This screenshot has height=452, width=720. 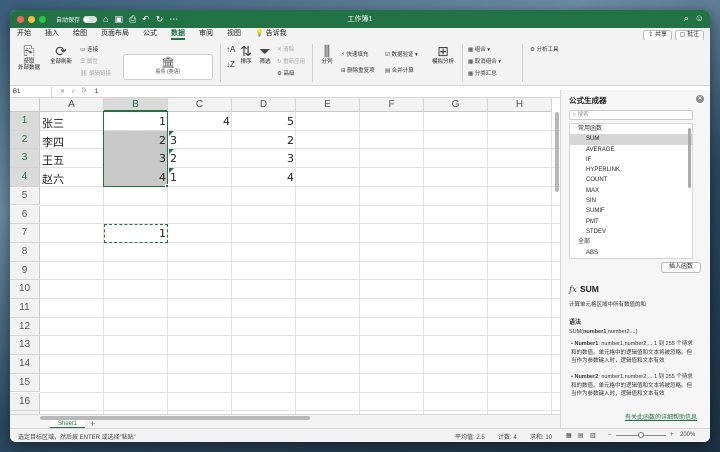 What do you see at coordinates (687, 435) in the screenshot?
I see `zoom-level: 200%` at bounding box center [687, 435].